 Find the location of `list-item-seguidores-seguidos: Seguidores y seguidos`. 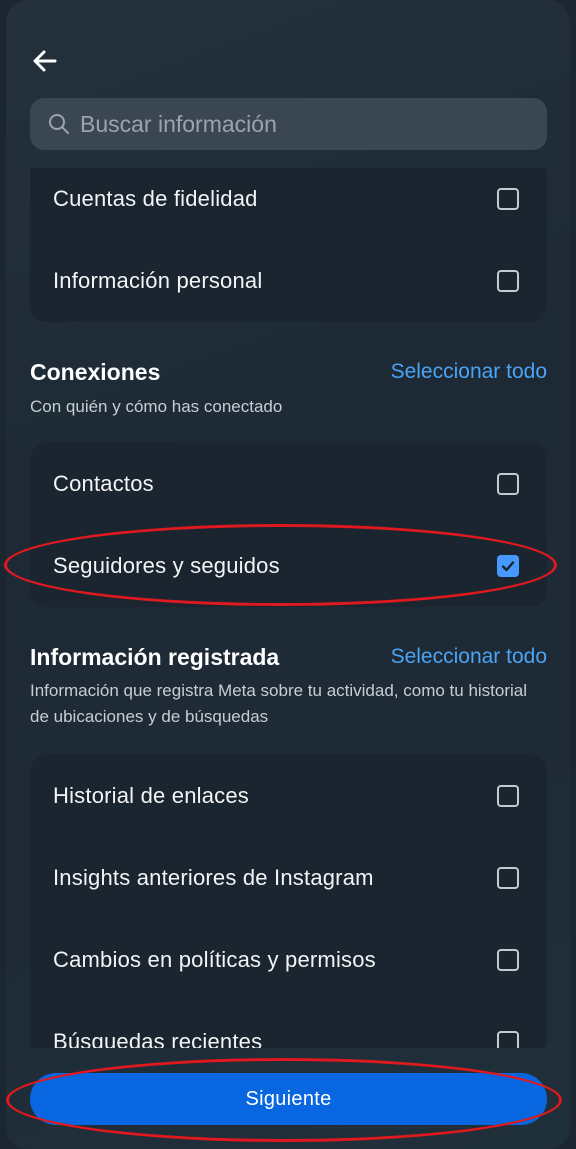

list-item-seguidores-seguidos: Seguidores y seguidos is located at coordinates (288, 566).